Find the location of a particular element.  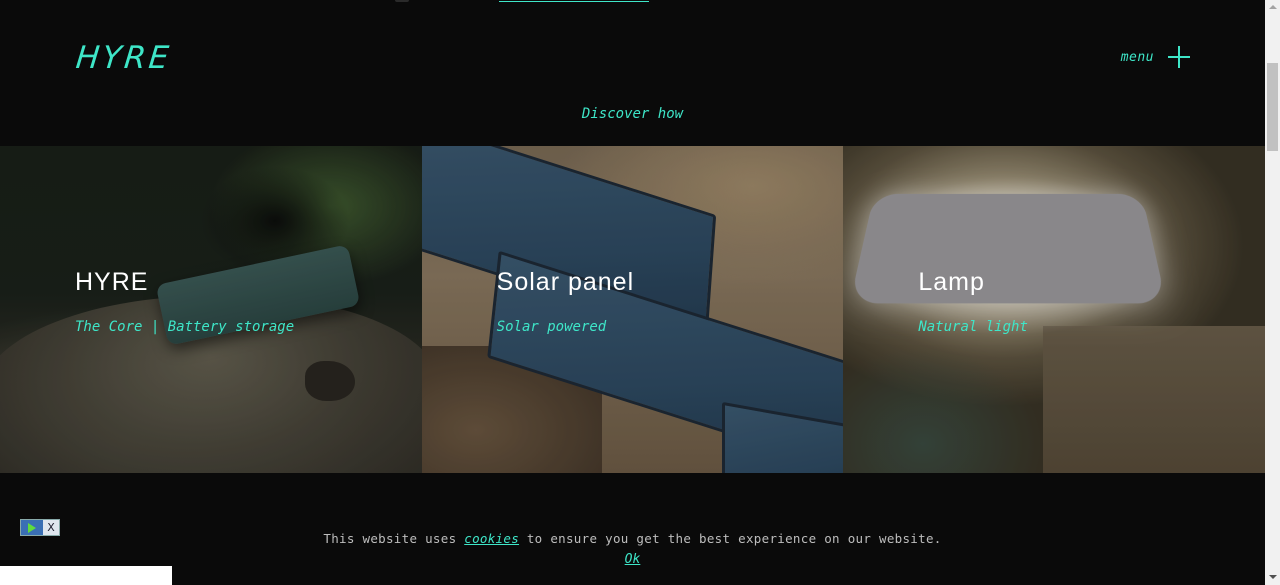

scrollbar is located at coordinates (1272, 292).